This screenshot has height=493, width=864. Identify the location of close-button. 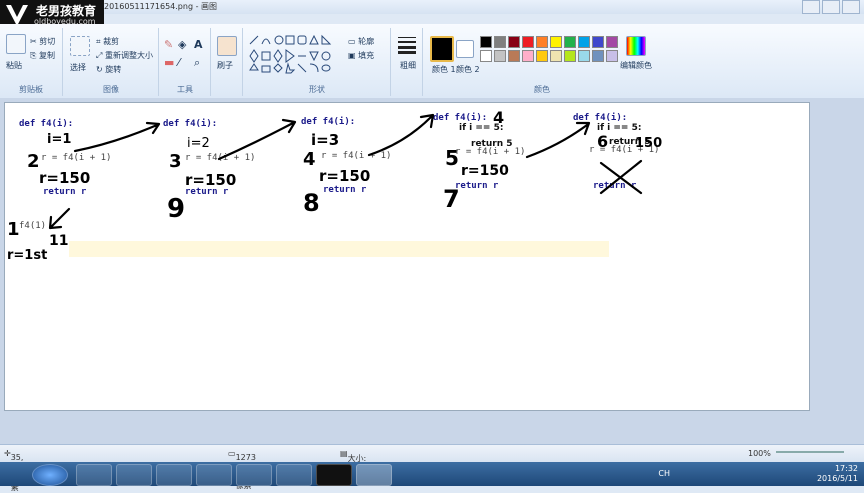
(851, 7).